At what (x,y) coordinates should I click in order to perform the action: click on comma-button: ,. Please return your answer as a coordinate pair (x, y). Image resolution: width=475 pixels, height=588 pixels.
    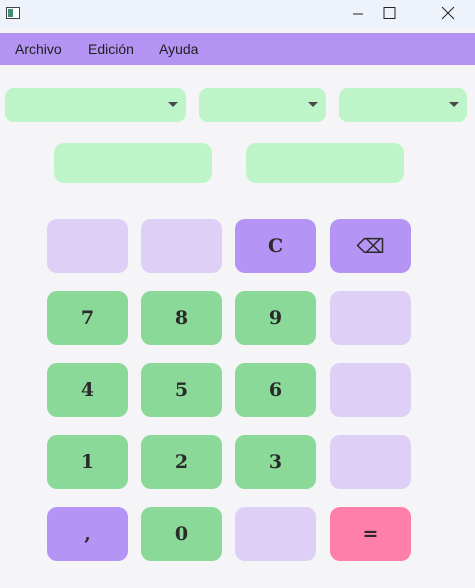
    Looking at the image, I should click on (87, 534).